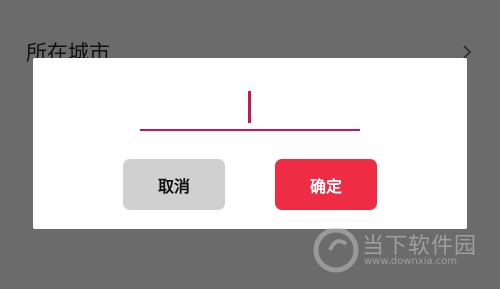 This screenshot has height=289, width=500. Describe the element at coordinates (249, 107) in the screenshot. I see `text-cursor` at that location.